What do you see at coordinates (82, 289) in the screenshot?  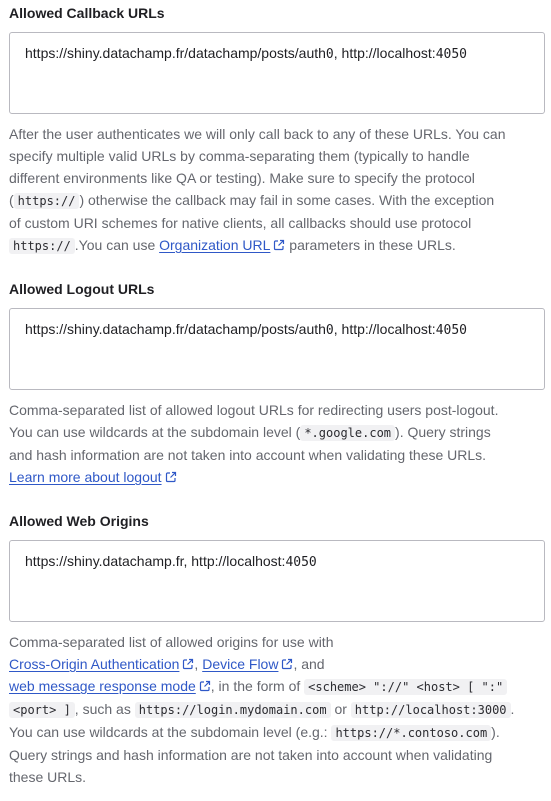 I see `logout-urls-label: Allowed Logout URLs` at bounding box center [82, 289].